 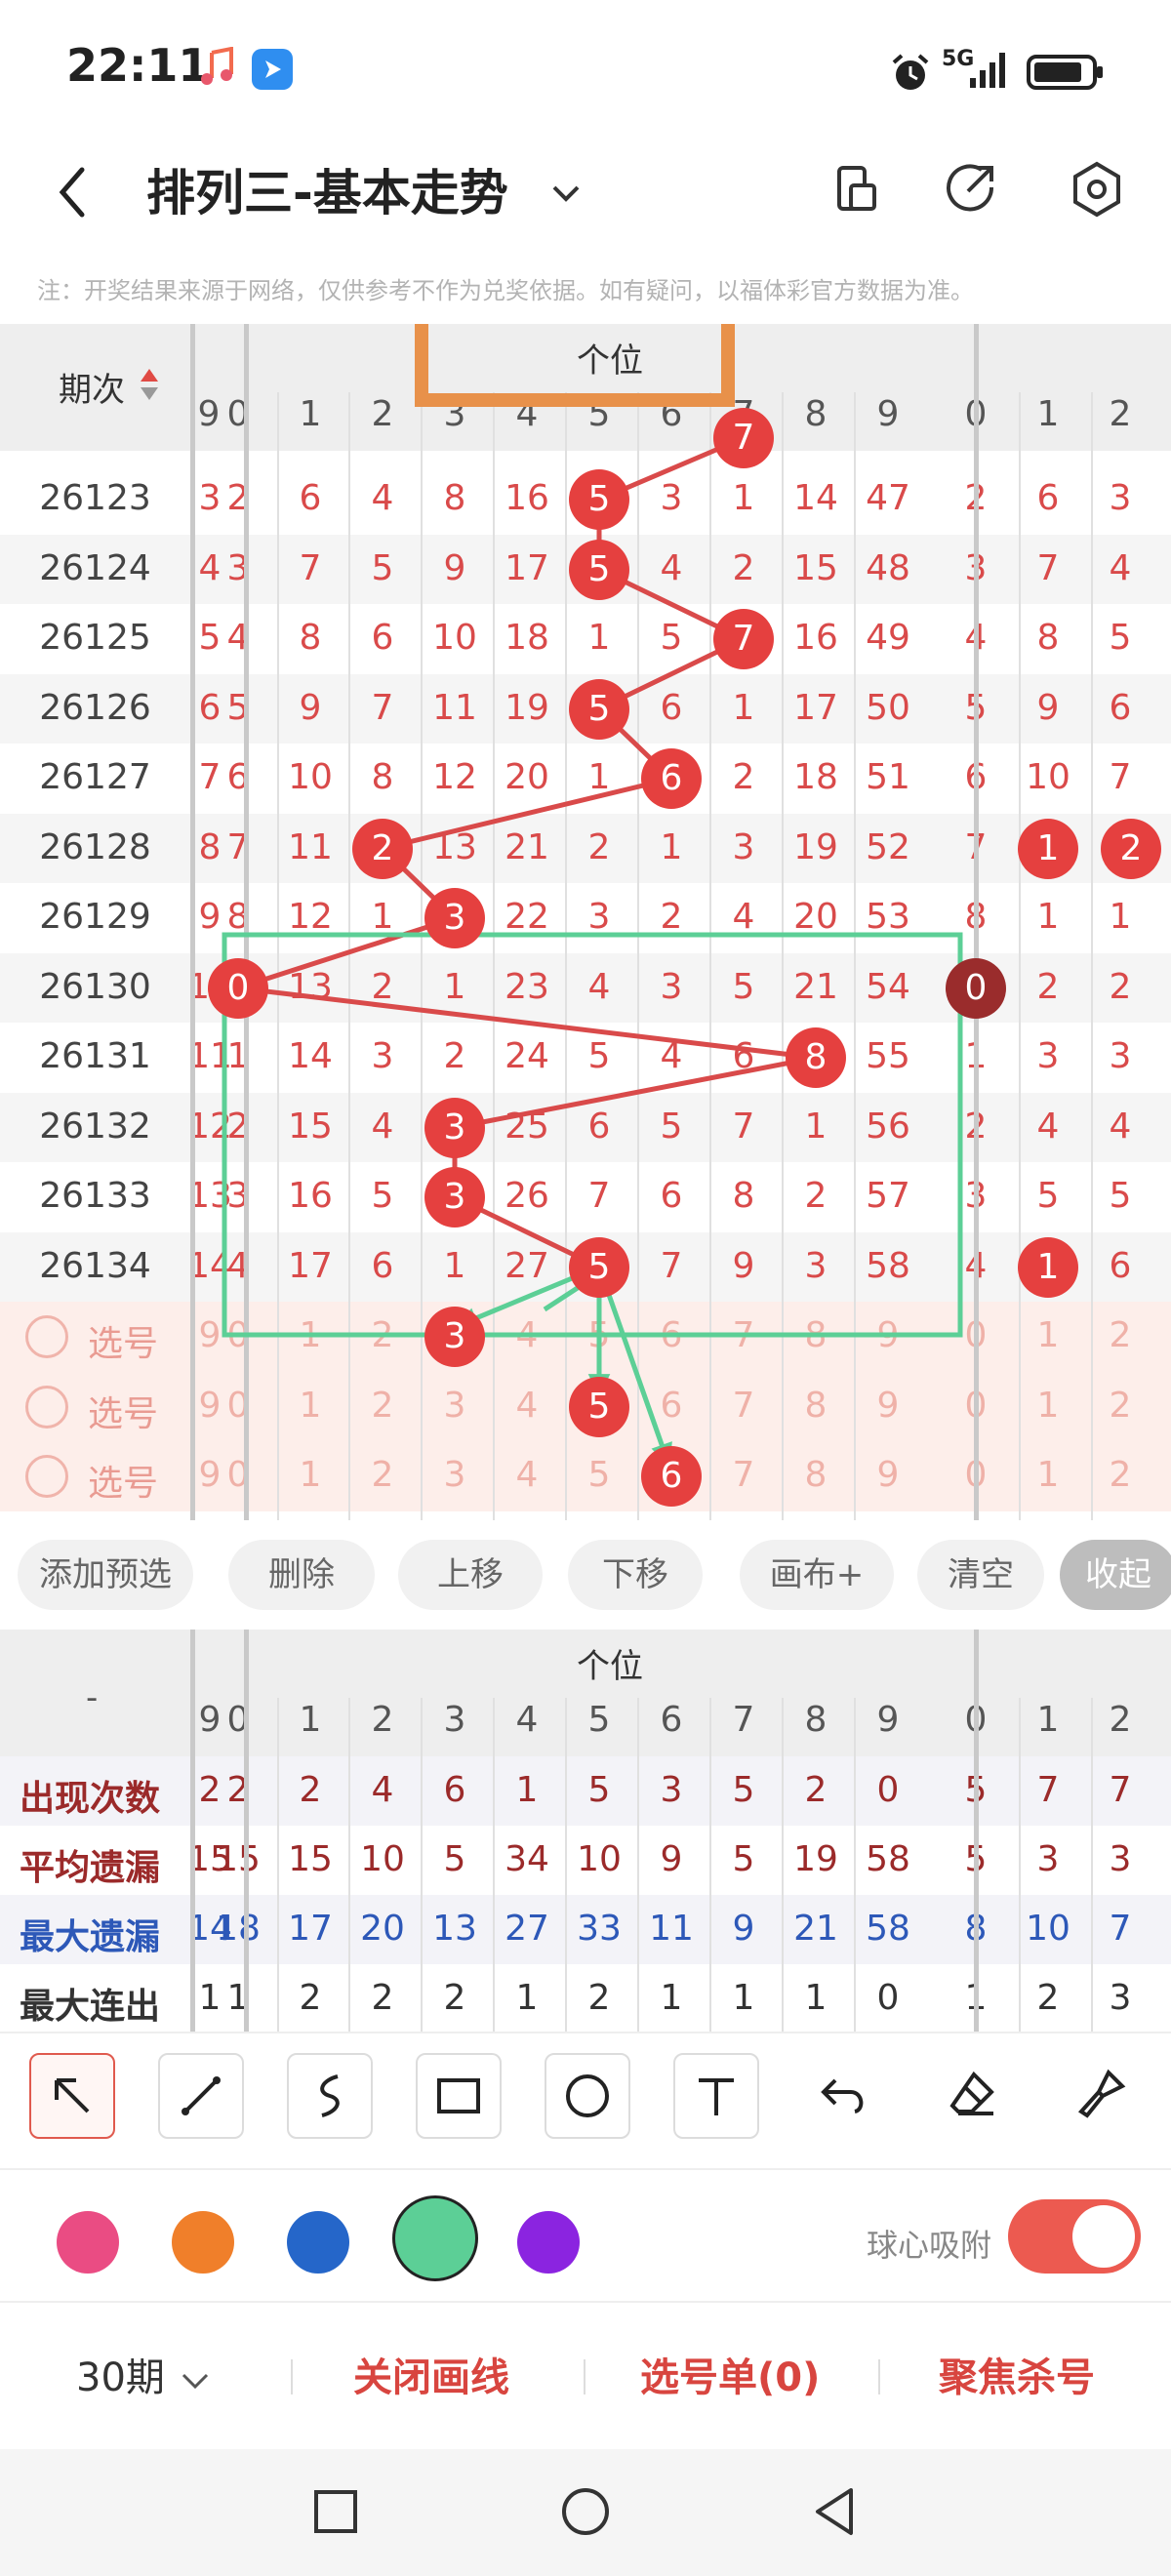 What do you see at coordinates (888, 1720) in the screenshot?
I see `stats-column-digit: 9` at bounding box center [888, 1720].